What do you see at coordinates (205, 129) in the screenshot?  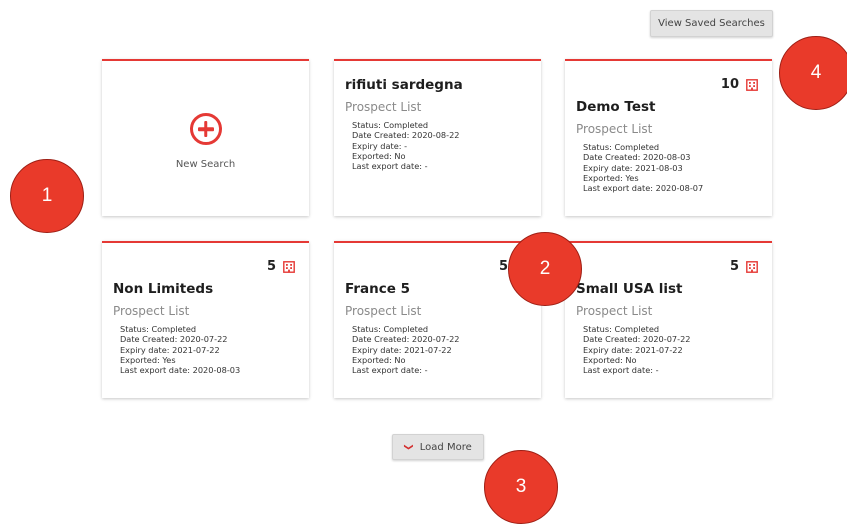 I see `plus-circle-icon` at bounding box center [205, 129].